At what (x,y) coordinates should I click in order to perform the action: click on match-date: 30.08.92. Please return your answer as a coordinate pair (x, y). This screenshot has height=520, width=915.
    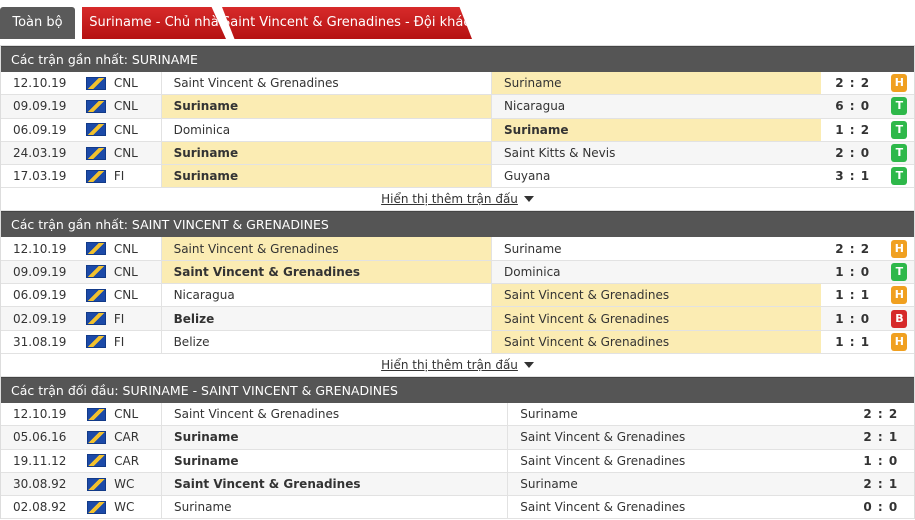
    Looking at the image, I should click on (40, 484).